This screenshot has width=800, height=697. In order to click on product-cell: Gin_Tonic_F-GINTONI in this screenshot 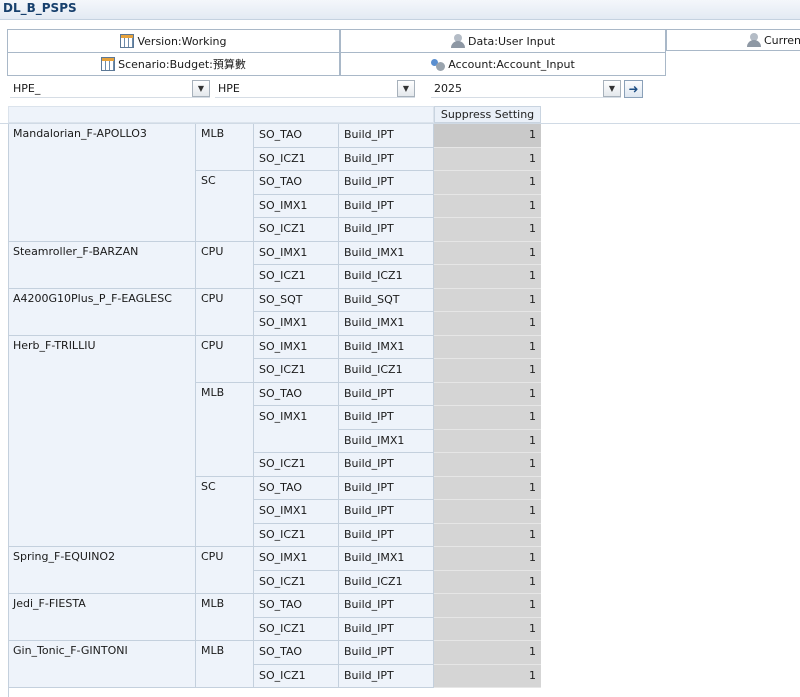, I will do `click(102, 664)`.